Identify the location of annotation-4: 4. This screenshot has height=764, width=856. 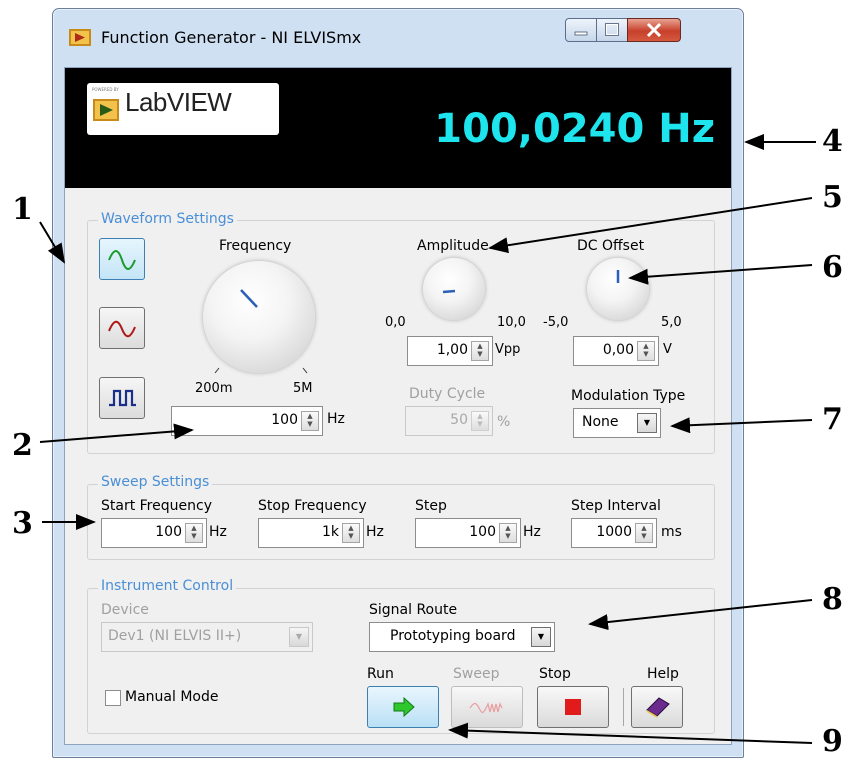
(832, 141).